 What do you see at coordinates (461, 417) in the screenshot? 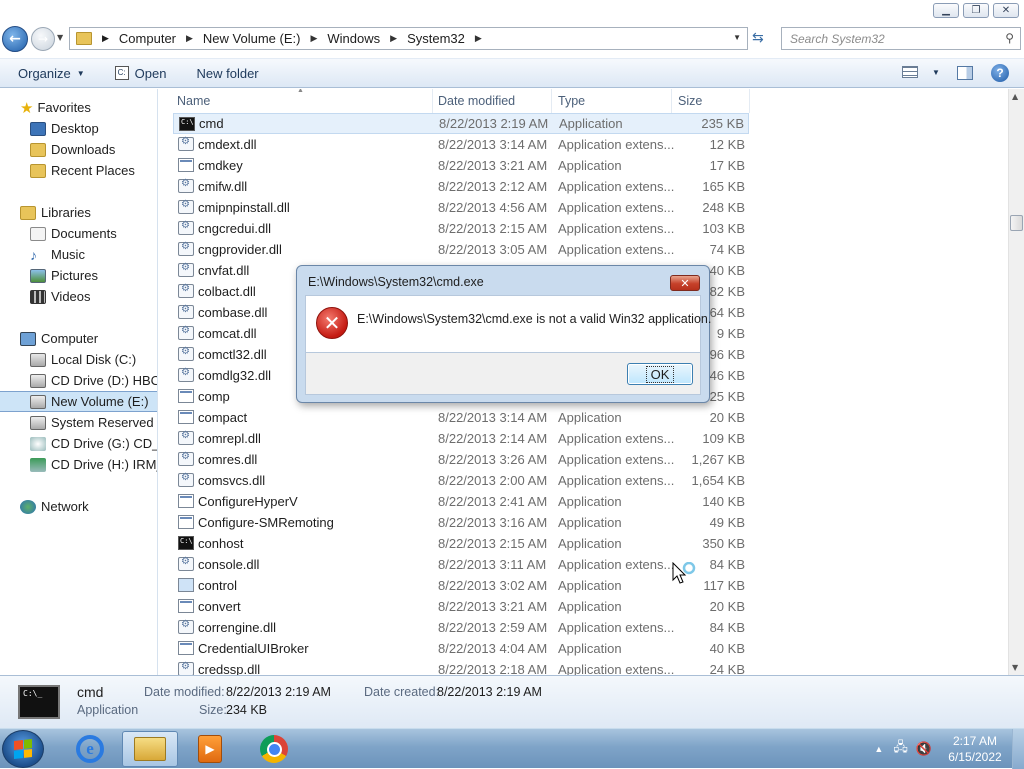
I see `file-row: compact 8/22/2013 3:14 AM Application 20 KB` at bounding box center [461, 417].